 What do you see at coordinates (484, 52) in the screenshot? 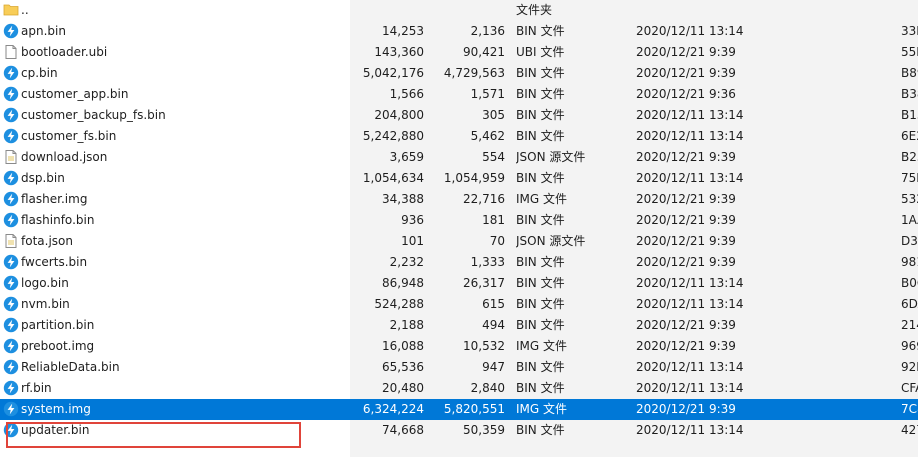
I see `file-packed-size: 90,421` at bounding box center [484, 52].